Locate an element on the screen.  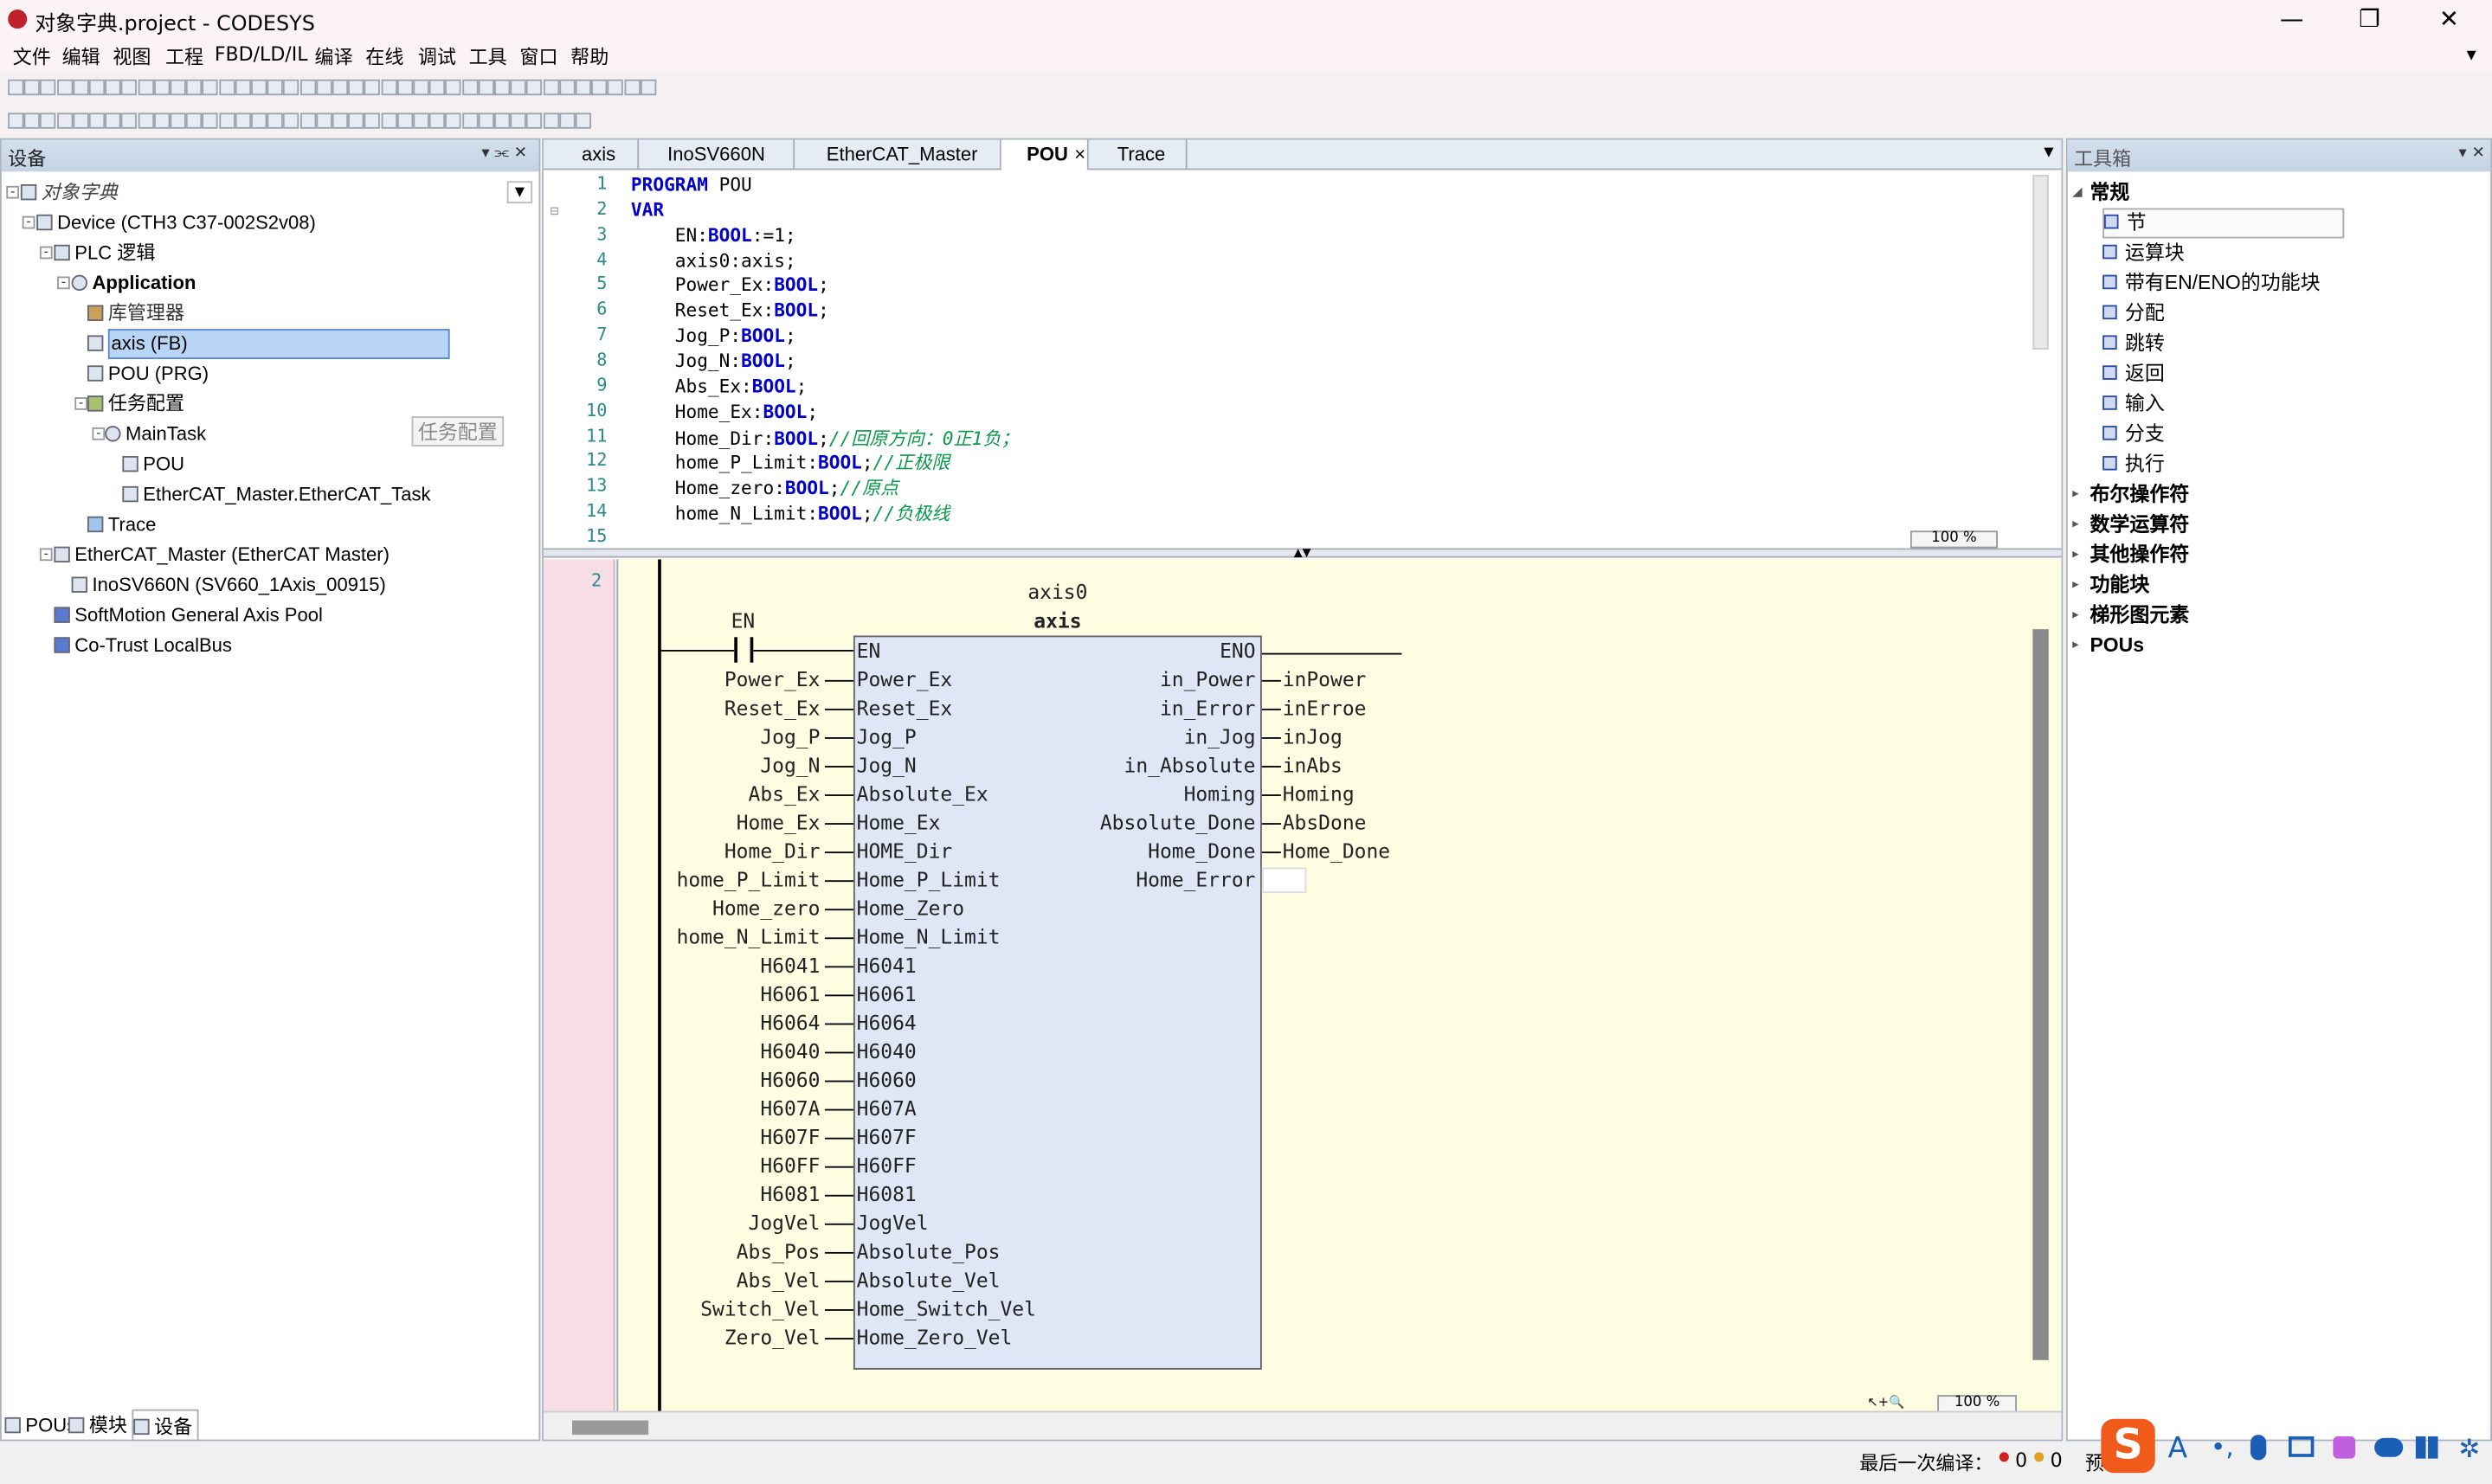
toolbox-item: 输入 is located at coordinates (2133, 404).